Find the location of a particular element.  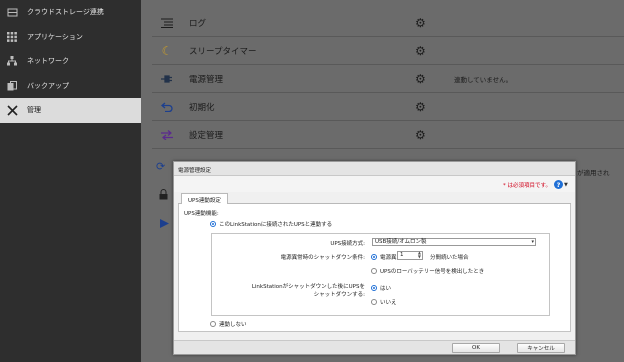

minutes-stepper: 1 ▲ ▼ is located at coordinates (410, 255).